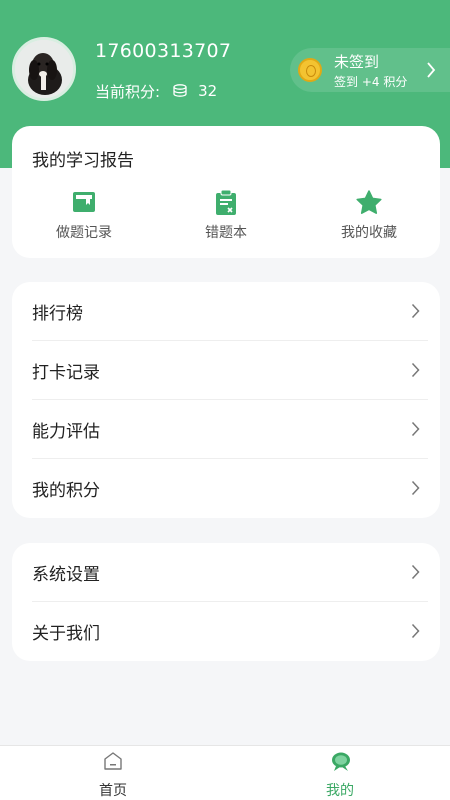 The height and width of the screenshot is (800, 450). I want to click on menu-group-settings: 系统设置 关于我们, so click(226, 602).